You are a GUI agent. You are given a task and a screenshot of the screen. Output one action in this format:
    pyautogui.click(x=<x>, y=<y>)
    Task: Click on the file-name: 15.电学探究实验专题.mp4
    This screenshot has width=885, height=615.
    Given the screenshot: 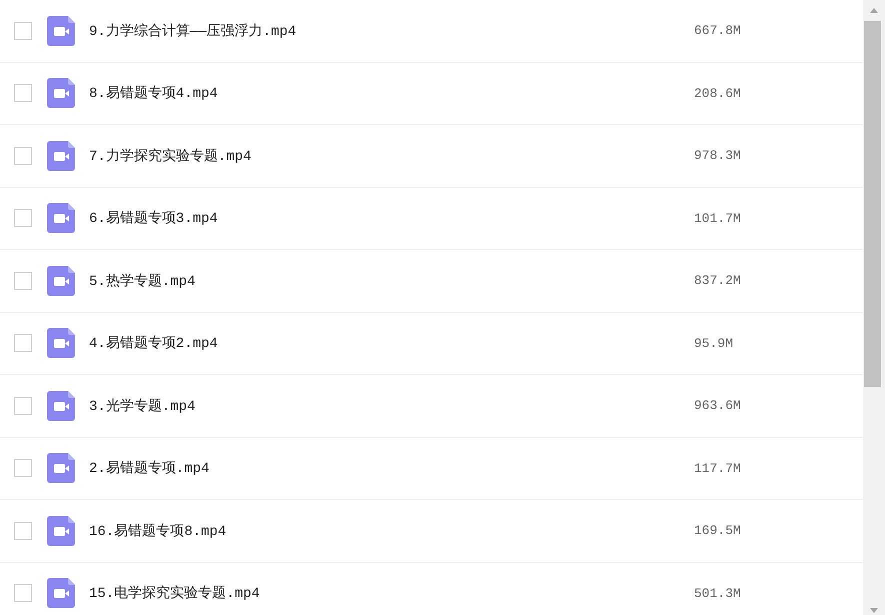 What is the action you would take?
    pyautogui.click(x=391, y=593)
    